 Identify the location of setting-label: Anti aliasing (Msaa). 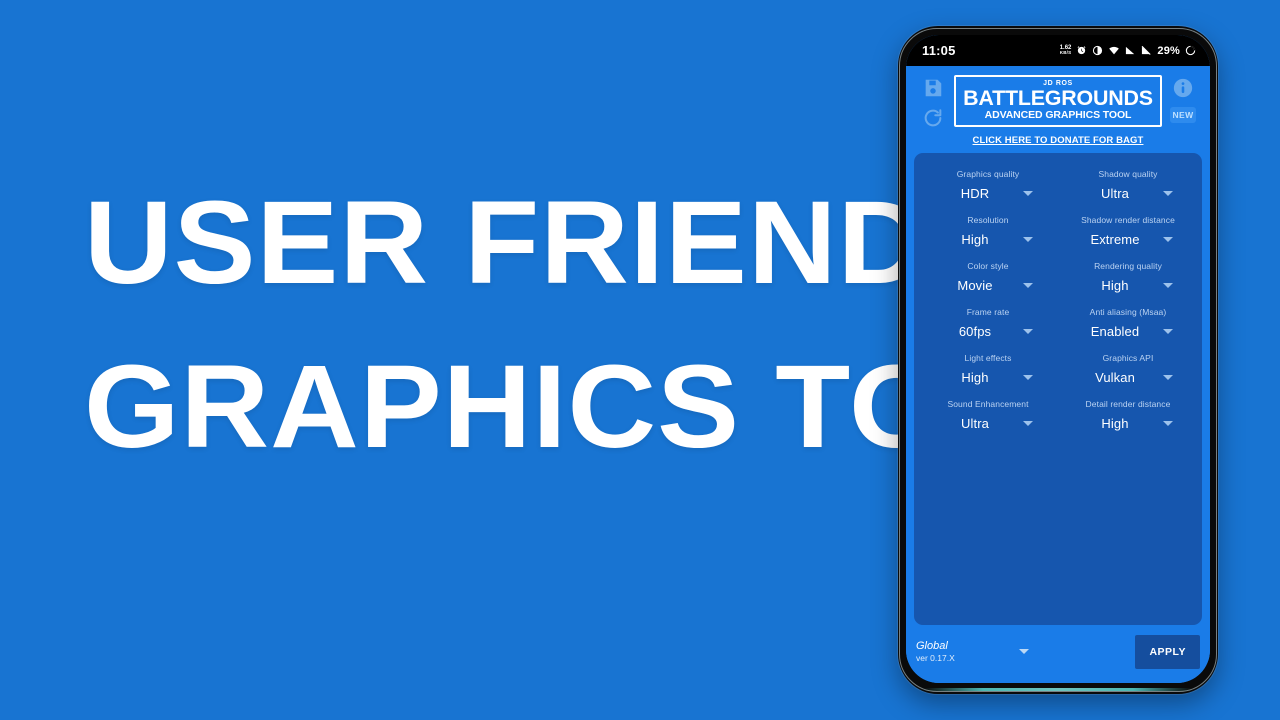
(1128, 312).